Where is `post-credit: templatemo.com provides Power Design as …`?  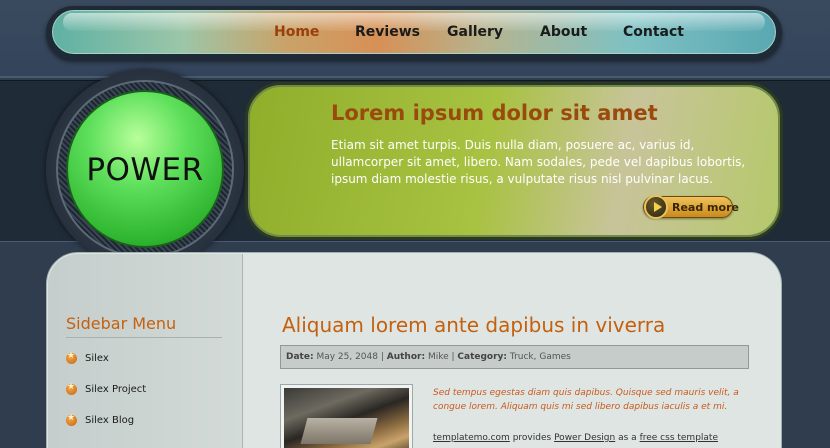 post-credit: templatemo.com provides Power Design as … is located at coordinates (591, 438).